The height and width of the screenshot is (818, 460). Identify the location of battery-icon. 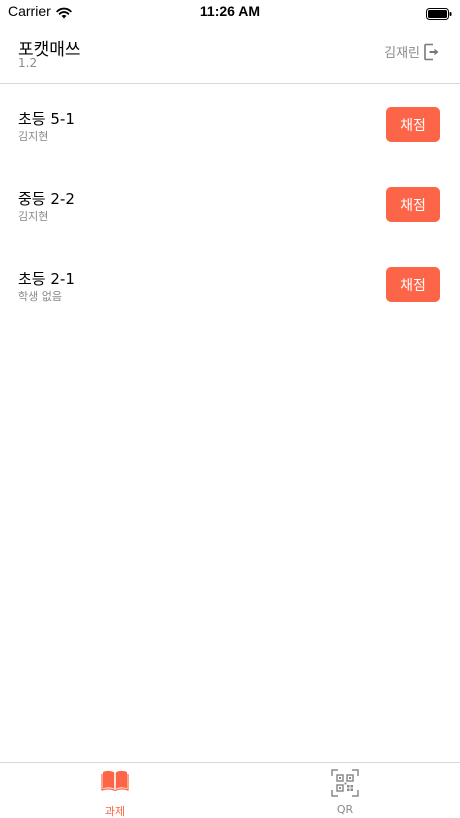
(439, 14).